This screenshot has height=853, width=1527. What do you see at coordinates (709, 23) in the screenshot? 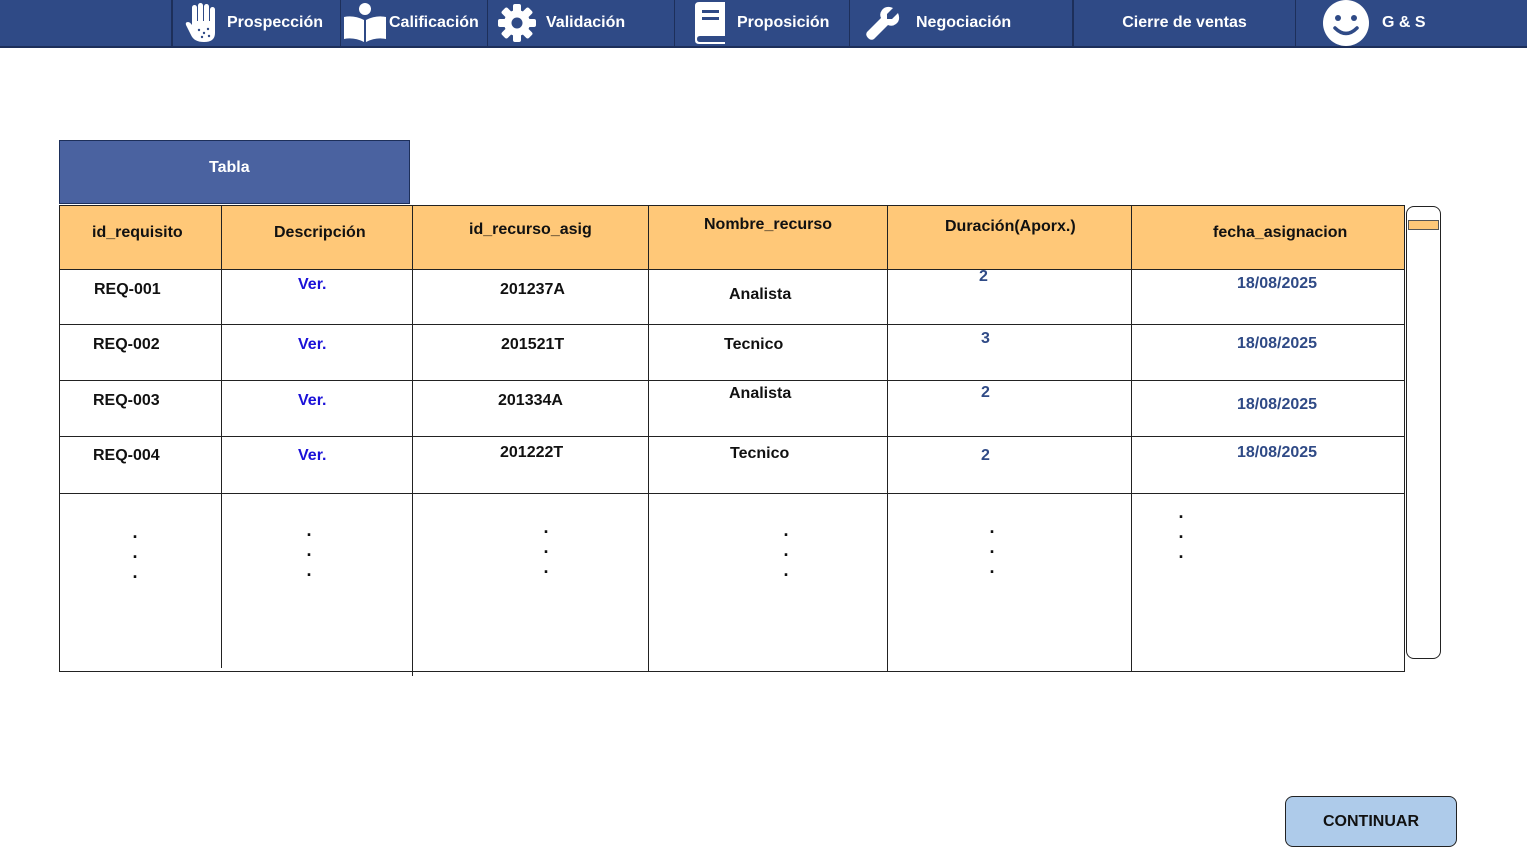
I see `book-icon` at bounding box center [709, 23].